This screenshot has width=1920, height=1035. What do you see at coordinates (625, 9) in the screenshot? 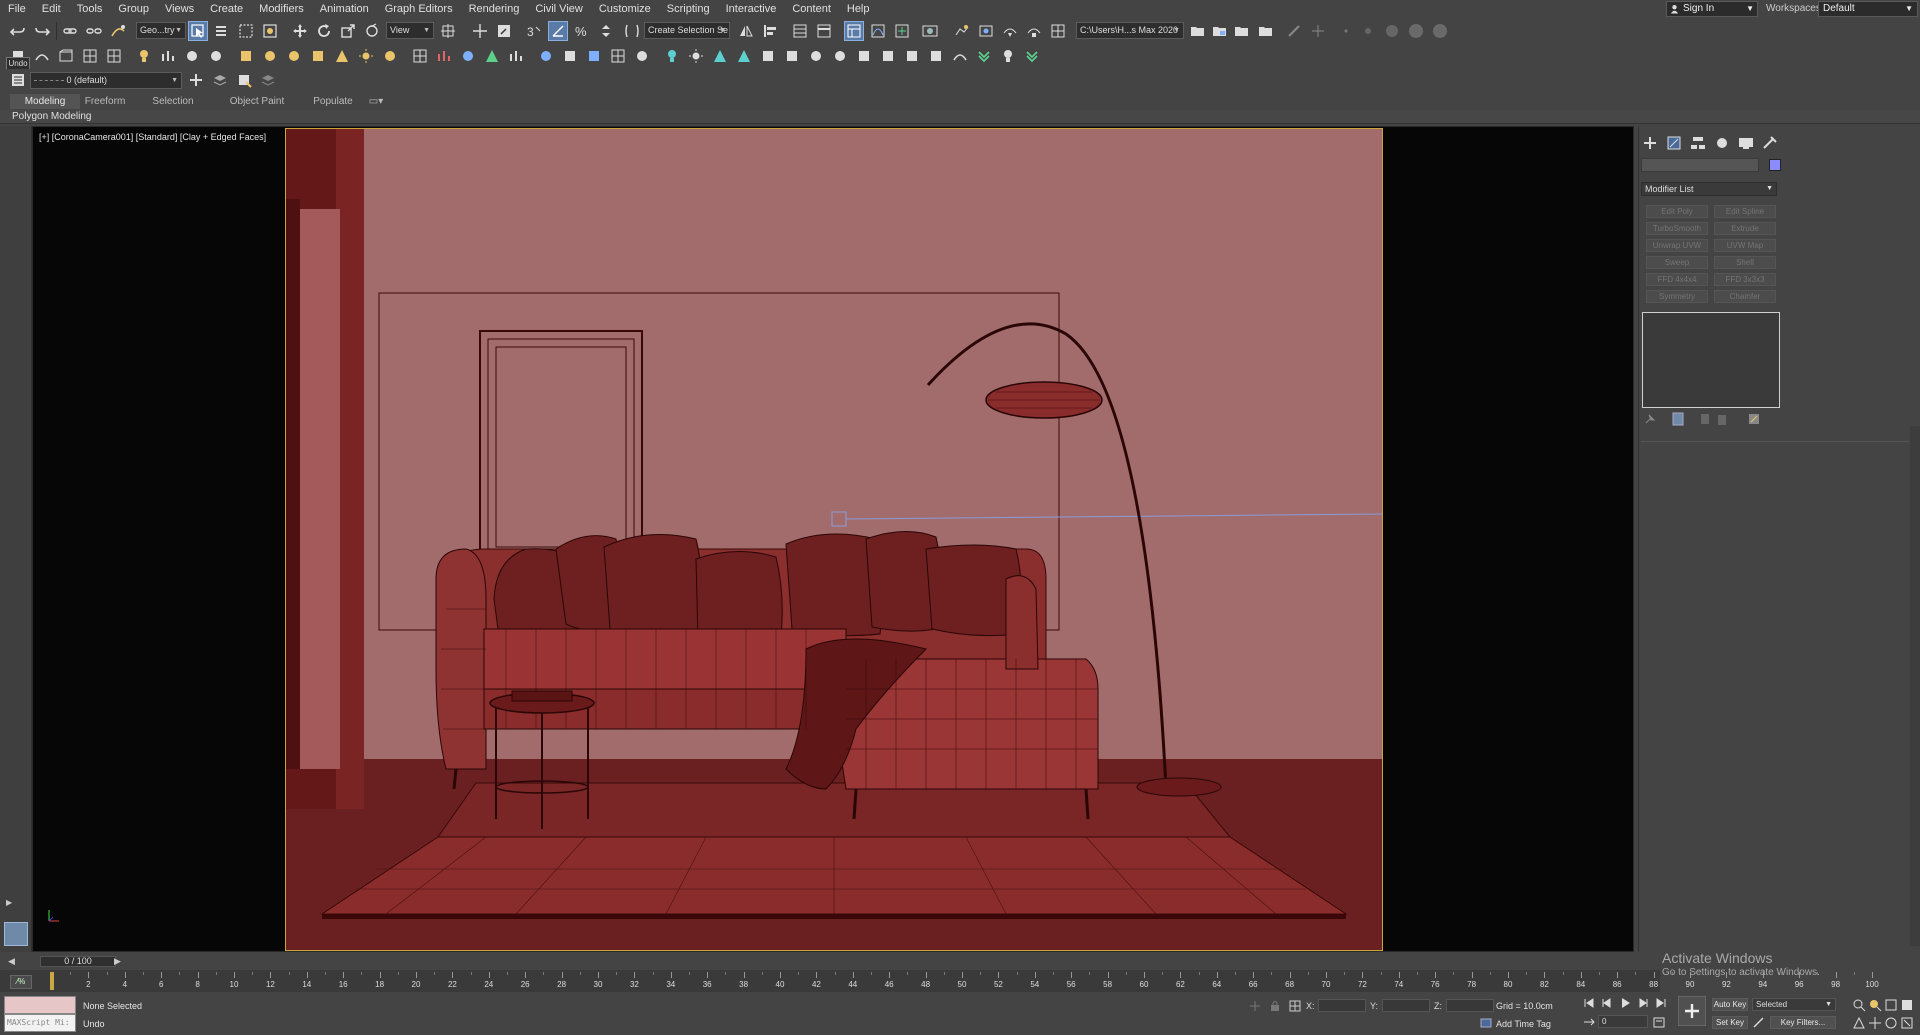
I see `menu-item-customize: Customize` at bounding box center [625, 9].